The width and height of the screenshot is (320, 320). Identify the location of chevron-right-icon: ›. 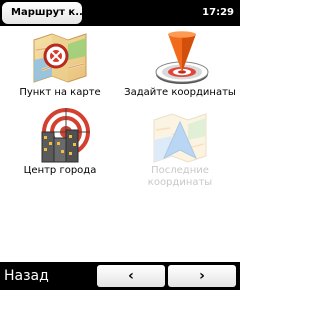
(202, 276).